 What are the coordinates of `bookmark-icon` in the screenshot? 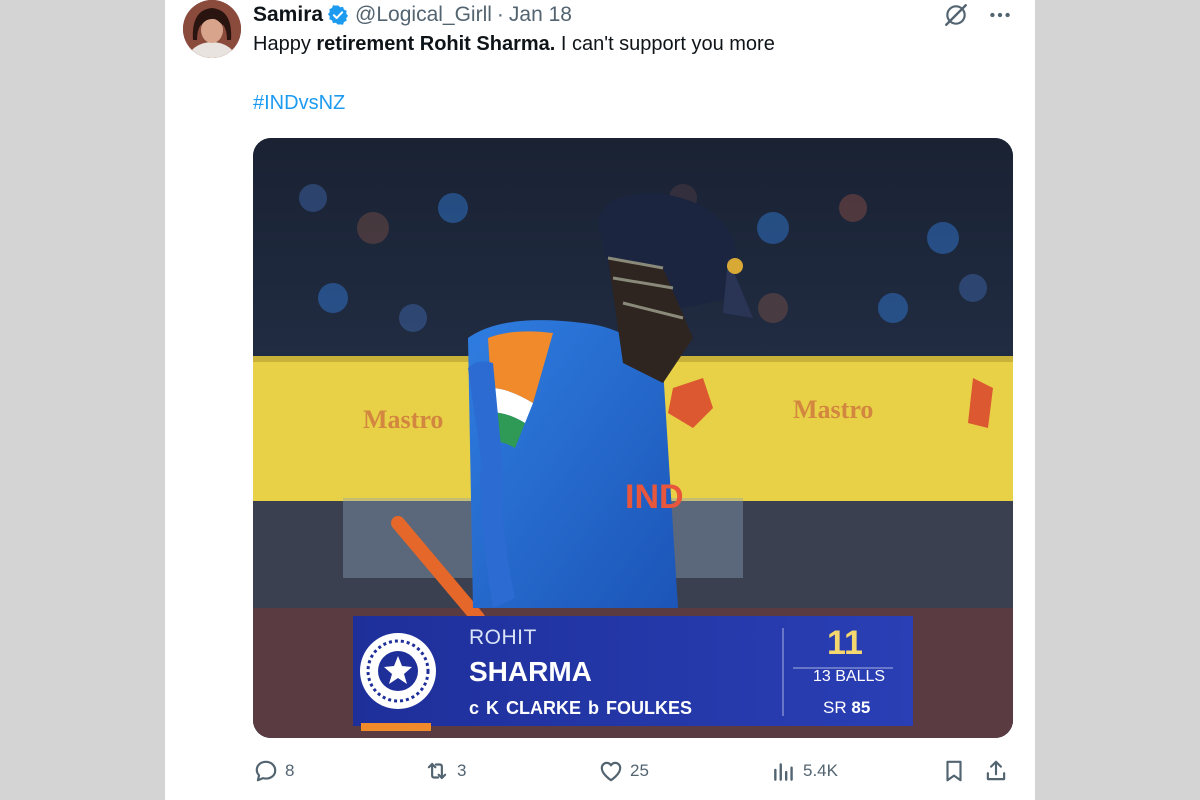 It's located at (954, 771).